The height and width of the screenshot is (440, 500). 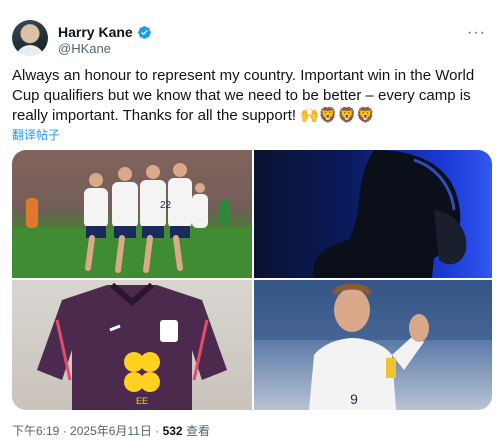 I want to click on views-count: 532, so click(x=172, y=431).